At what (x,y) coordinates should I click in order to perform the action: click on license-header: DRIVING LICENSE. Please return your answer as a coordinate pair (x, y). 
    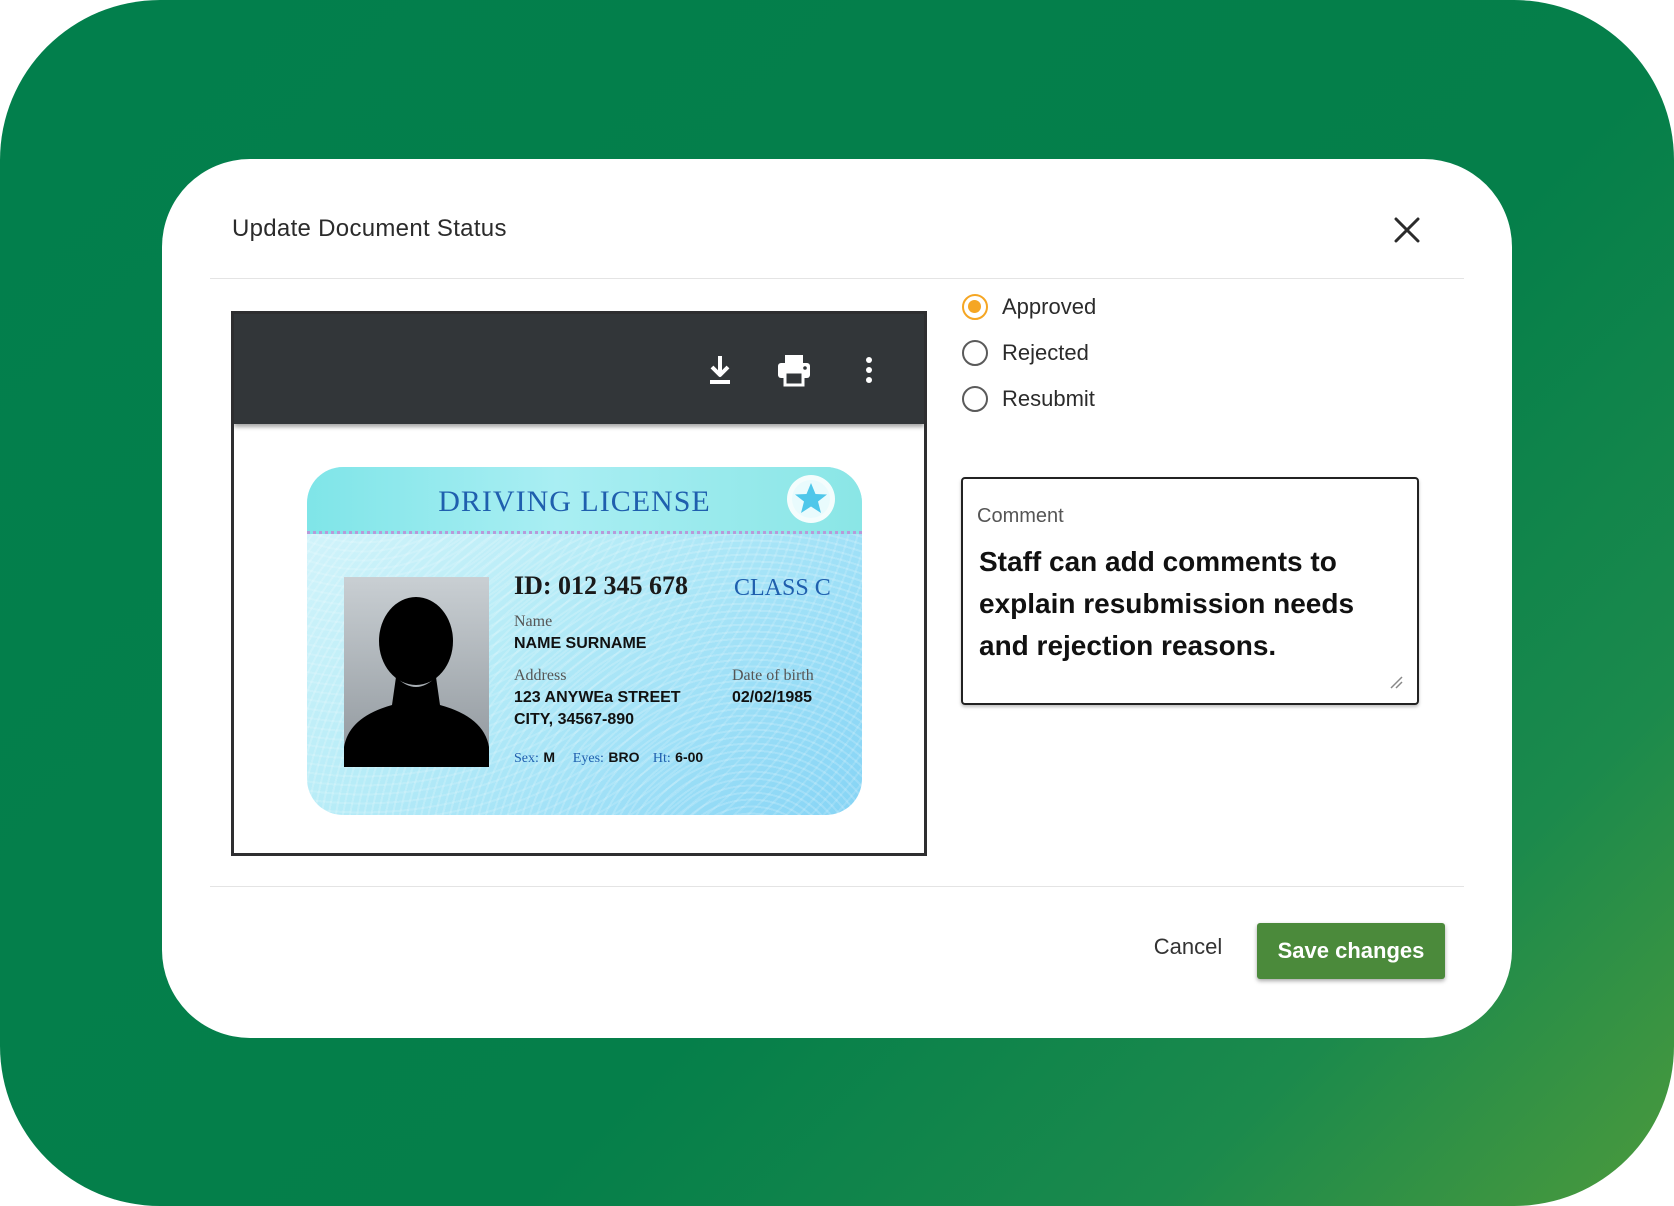
    Looking at the image, I should click on (584, 500).